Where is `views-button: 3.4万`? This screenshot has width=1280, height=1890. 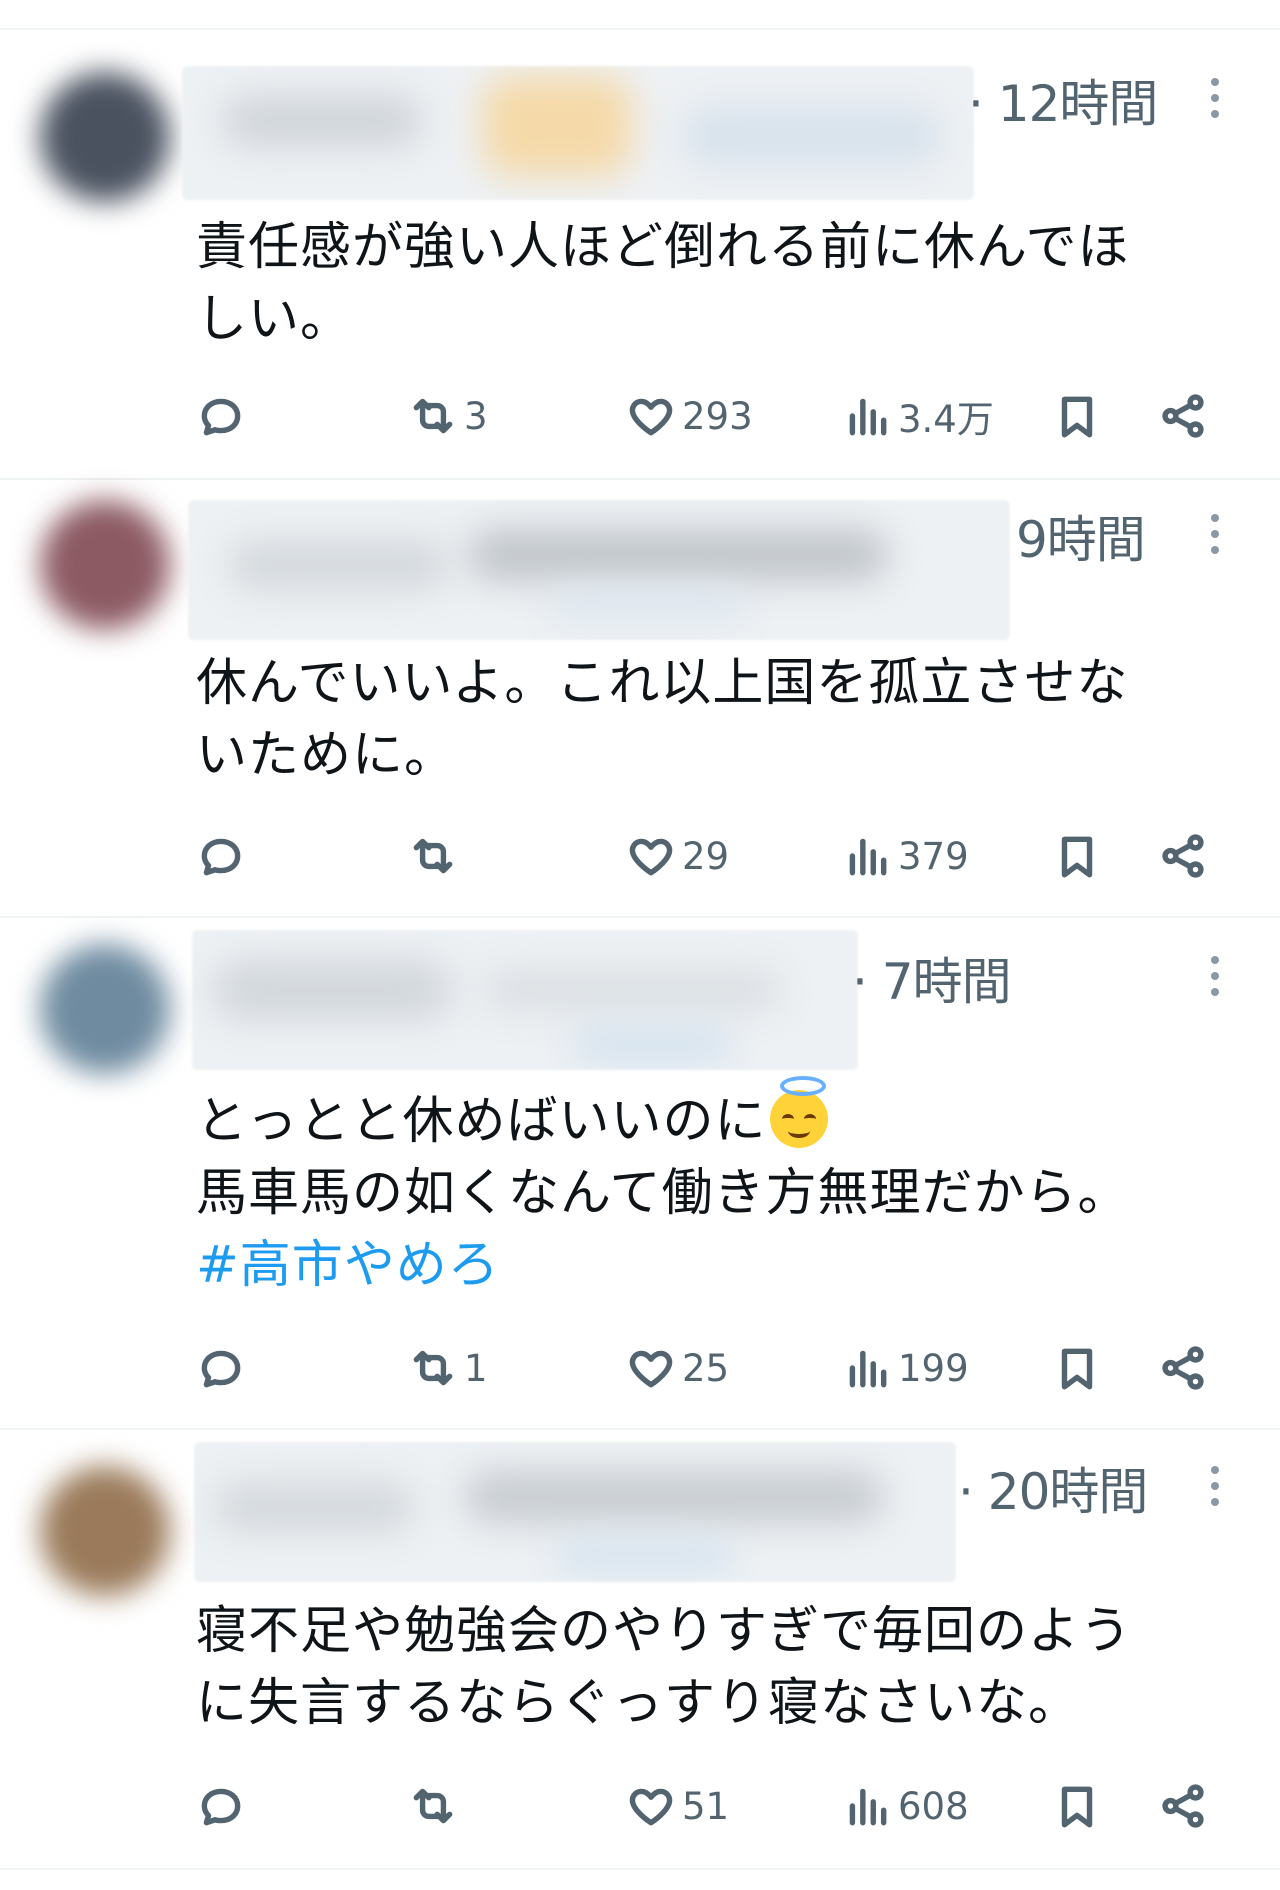
views-button: 3.4万 is located at coordinates (918, 416).